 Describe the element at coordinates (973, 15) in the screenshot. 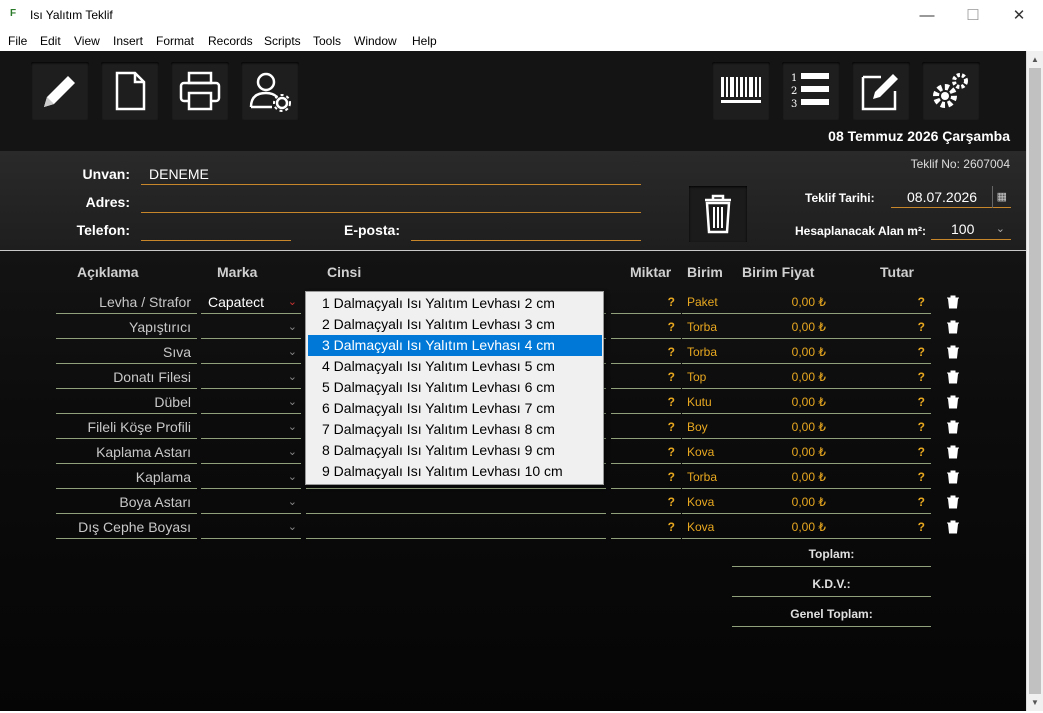

I see `maximize-button: ☐` at that location.